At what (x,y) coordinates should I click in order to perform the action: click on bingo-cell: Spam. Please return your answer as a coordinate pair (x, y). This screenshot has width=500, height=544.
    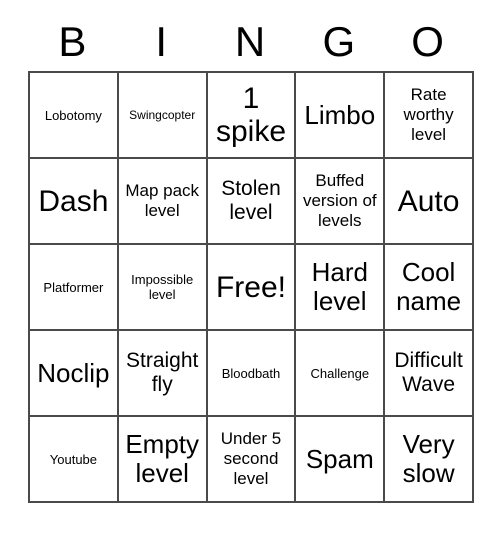
    Looking at the image, I should click on (341, 460).